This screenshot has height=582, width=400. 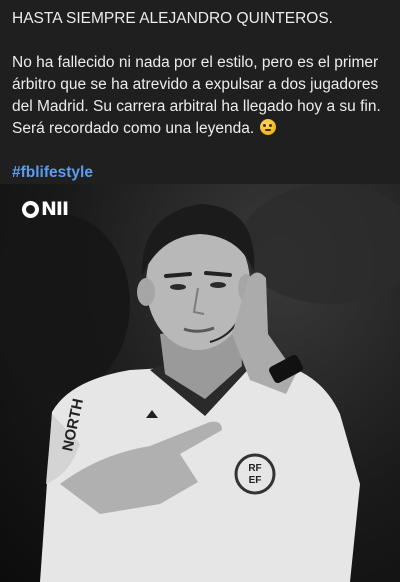 I want to click on watermark-logo: NII, so click(x=45, y=209).